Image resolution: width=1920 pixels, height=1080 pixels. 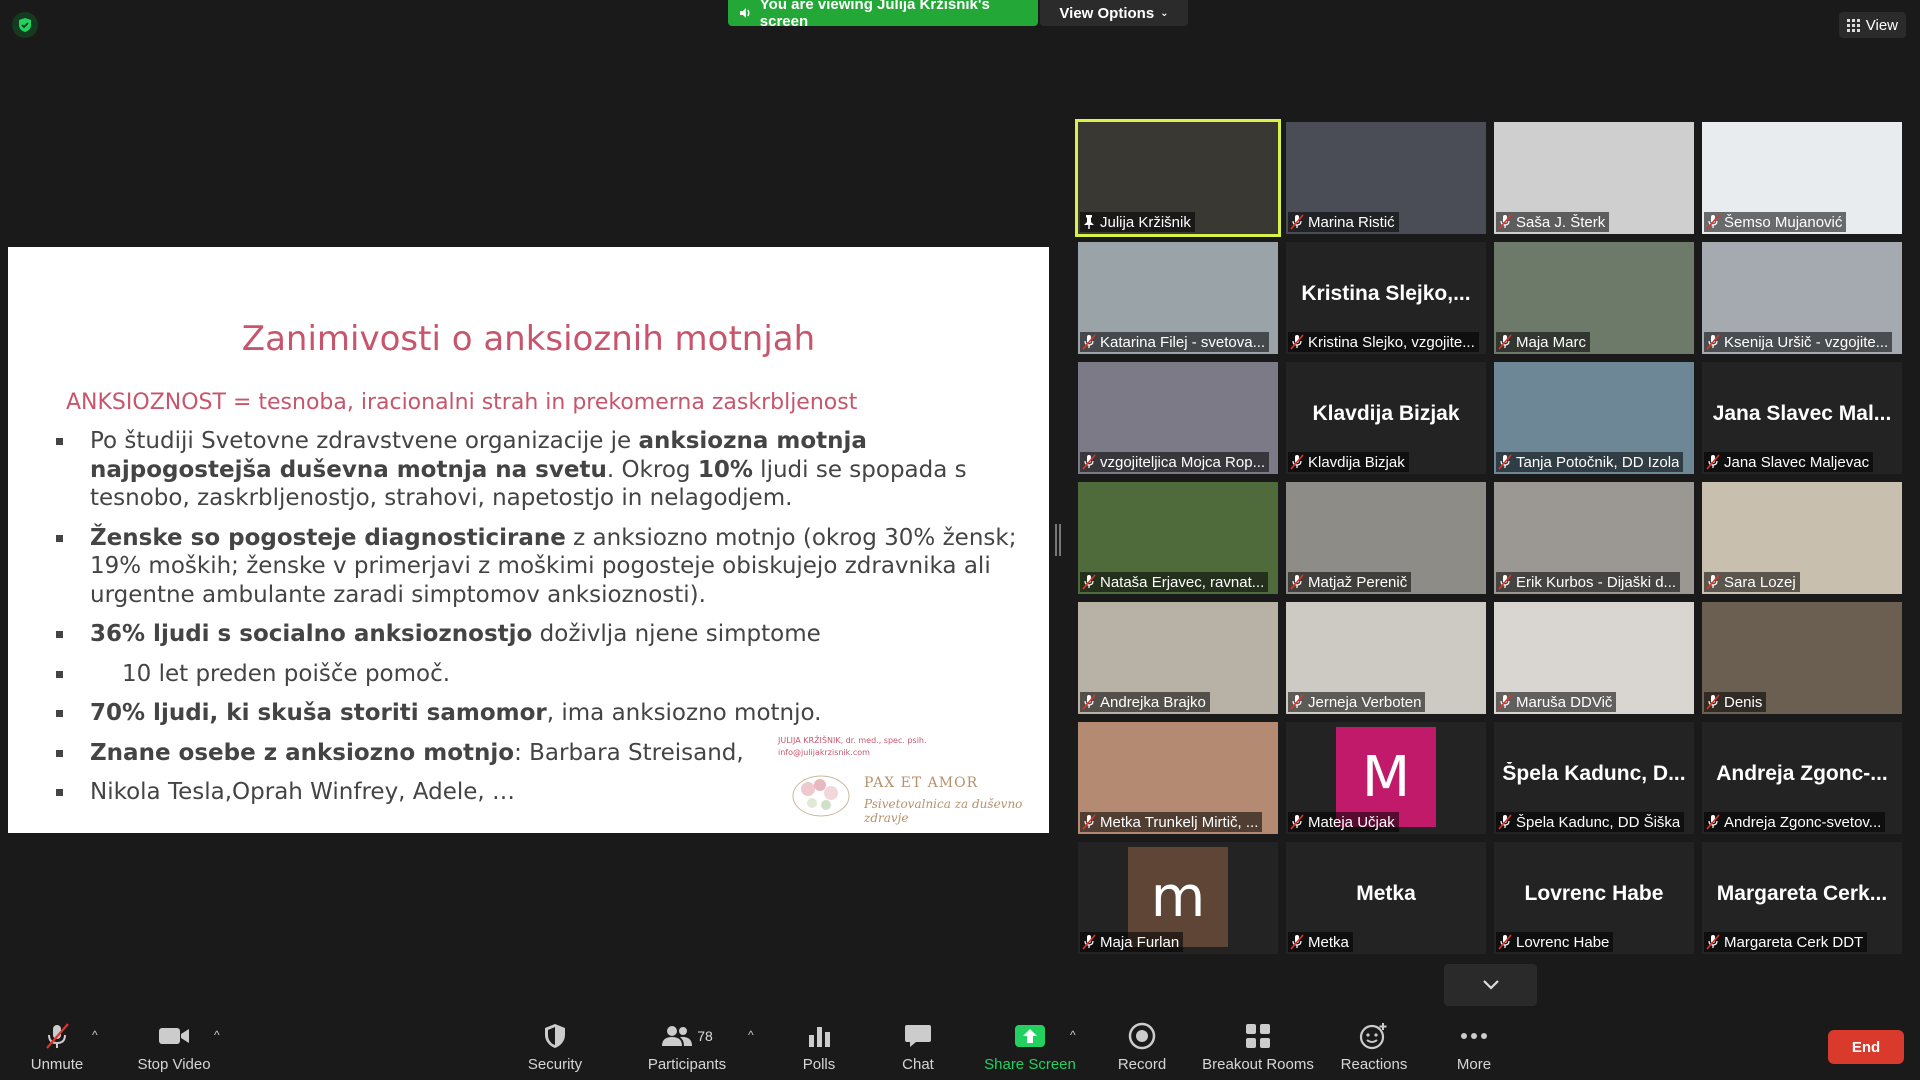 I want to click on participant-tile: Jerneja Verboten, so click(x=1386, y=658).